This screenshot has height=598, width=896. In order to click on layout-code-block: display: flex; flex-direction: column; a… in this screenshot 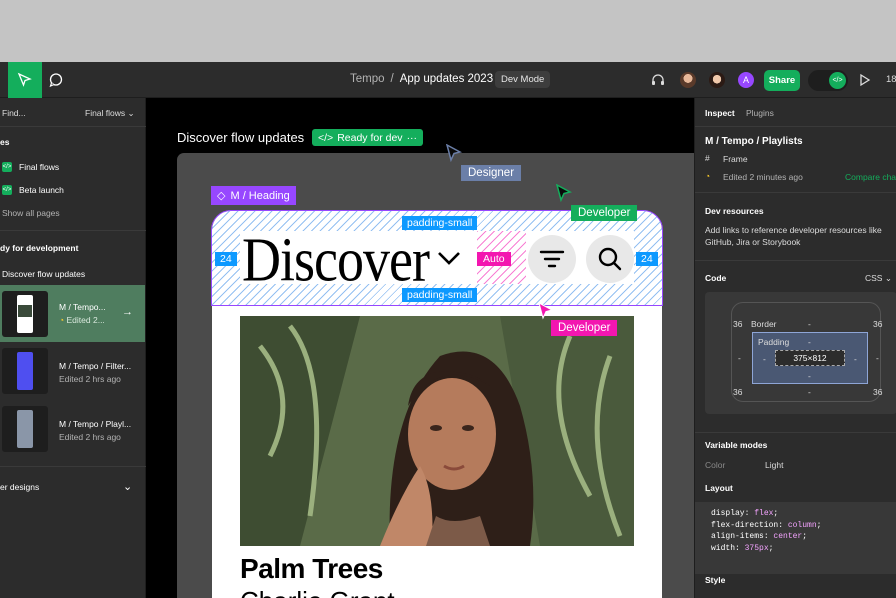, I will do `click(795, 538)`.